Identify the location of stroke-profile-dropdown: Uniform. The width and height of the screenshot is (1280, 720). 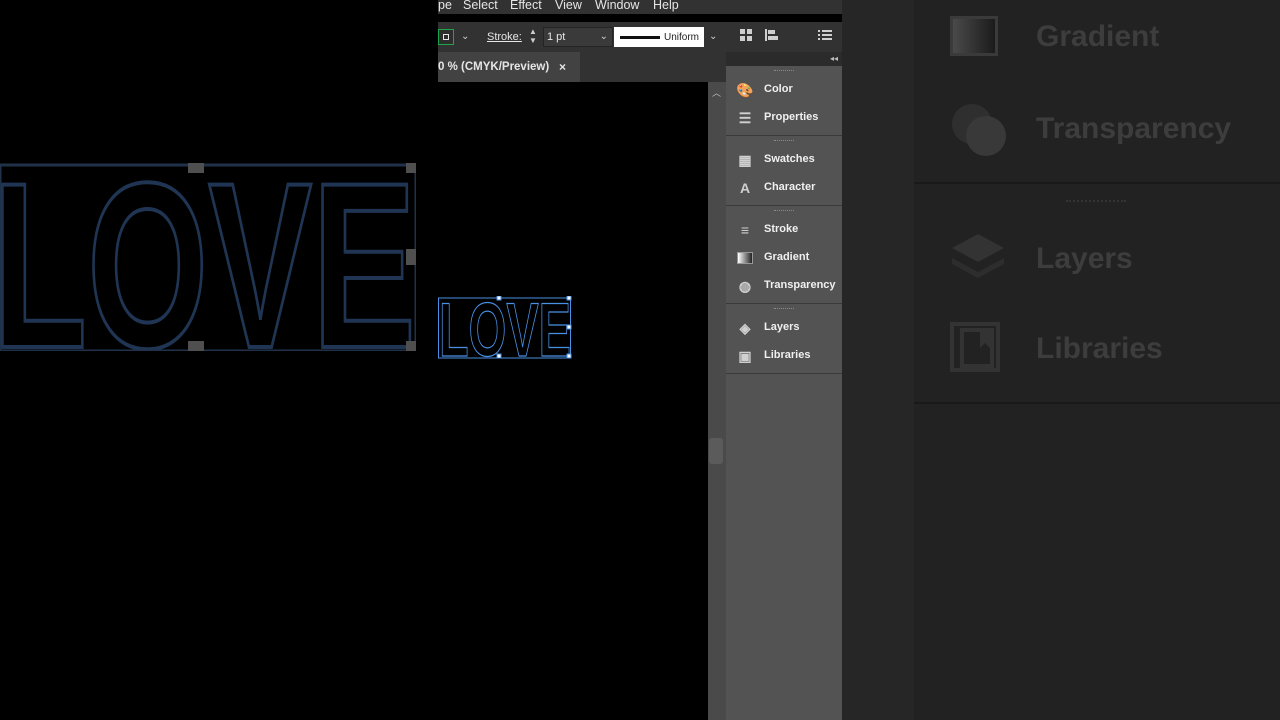
(659, 37).